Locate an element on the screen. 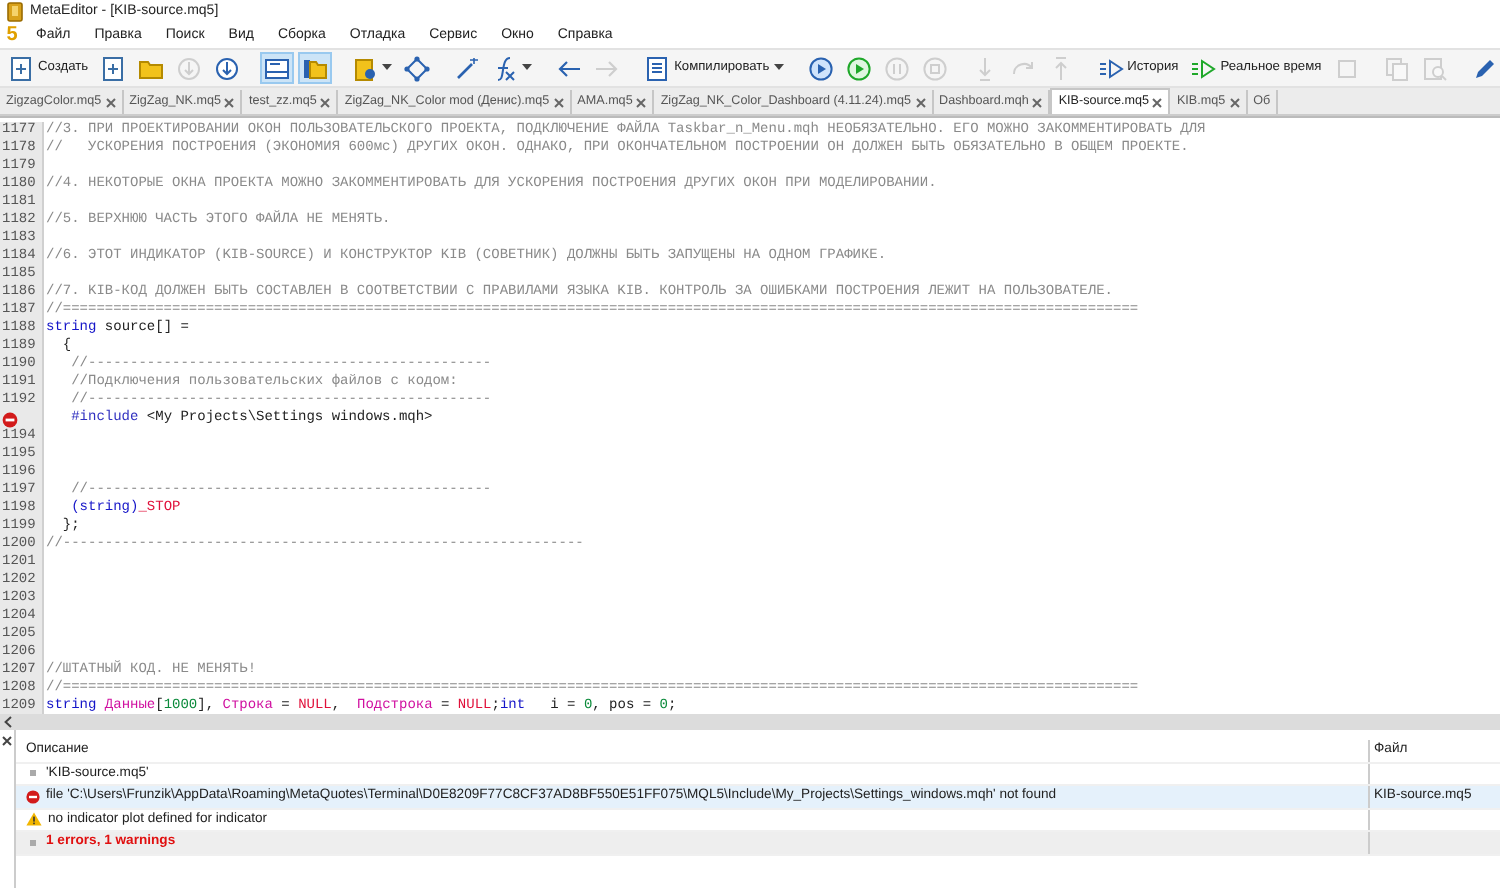 The width and height of the screenshot is (1500, 888). new-document-icon is located at coordinates (21, 68).